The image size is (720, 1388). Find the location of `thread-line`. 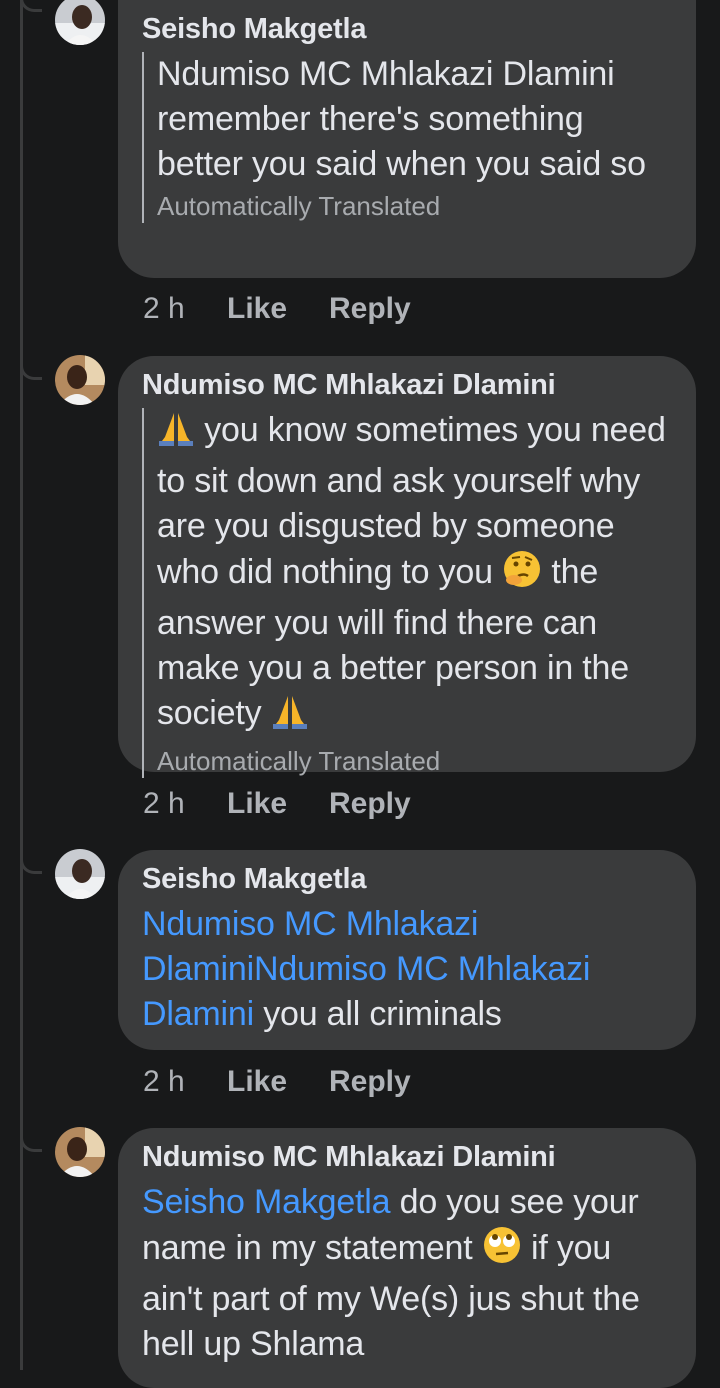

thread-line is located at coordinates (21, 685).